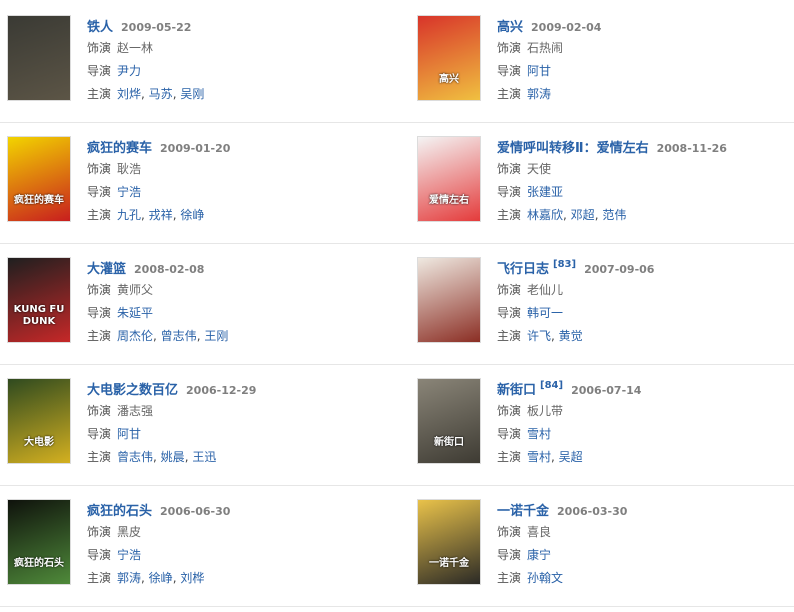 This screenshot has height=612, width=794. What do you see at coordinates (237, 94) in the screenshot?
I see `cast-line: 主演 刘烨, 马苏, 吴刚` at bounding box center [237, 94].